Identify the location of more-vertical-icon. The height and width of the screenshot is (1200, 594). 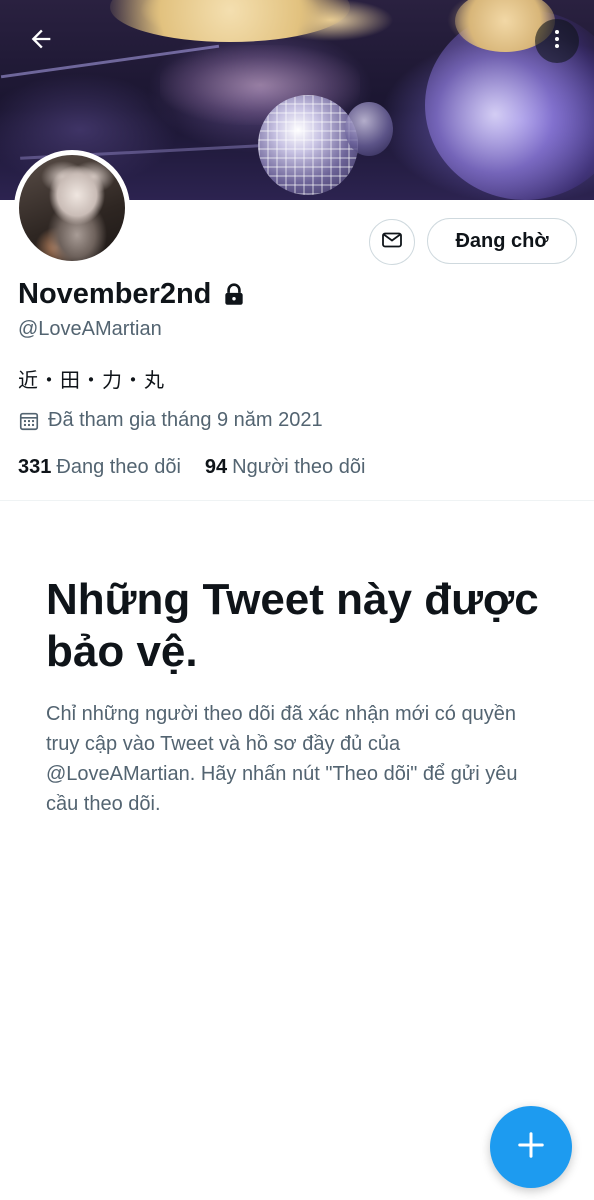
(557, 41).